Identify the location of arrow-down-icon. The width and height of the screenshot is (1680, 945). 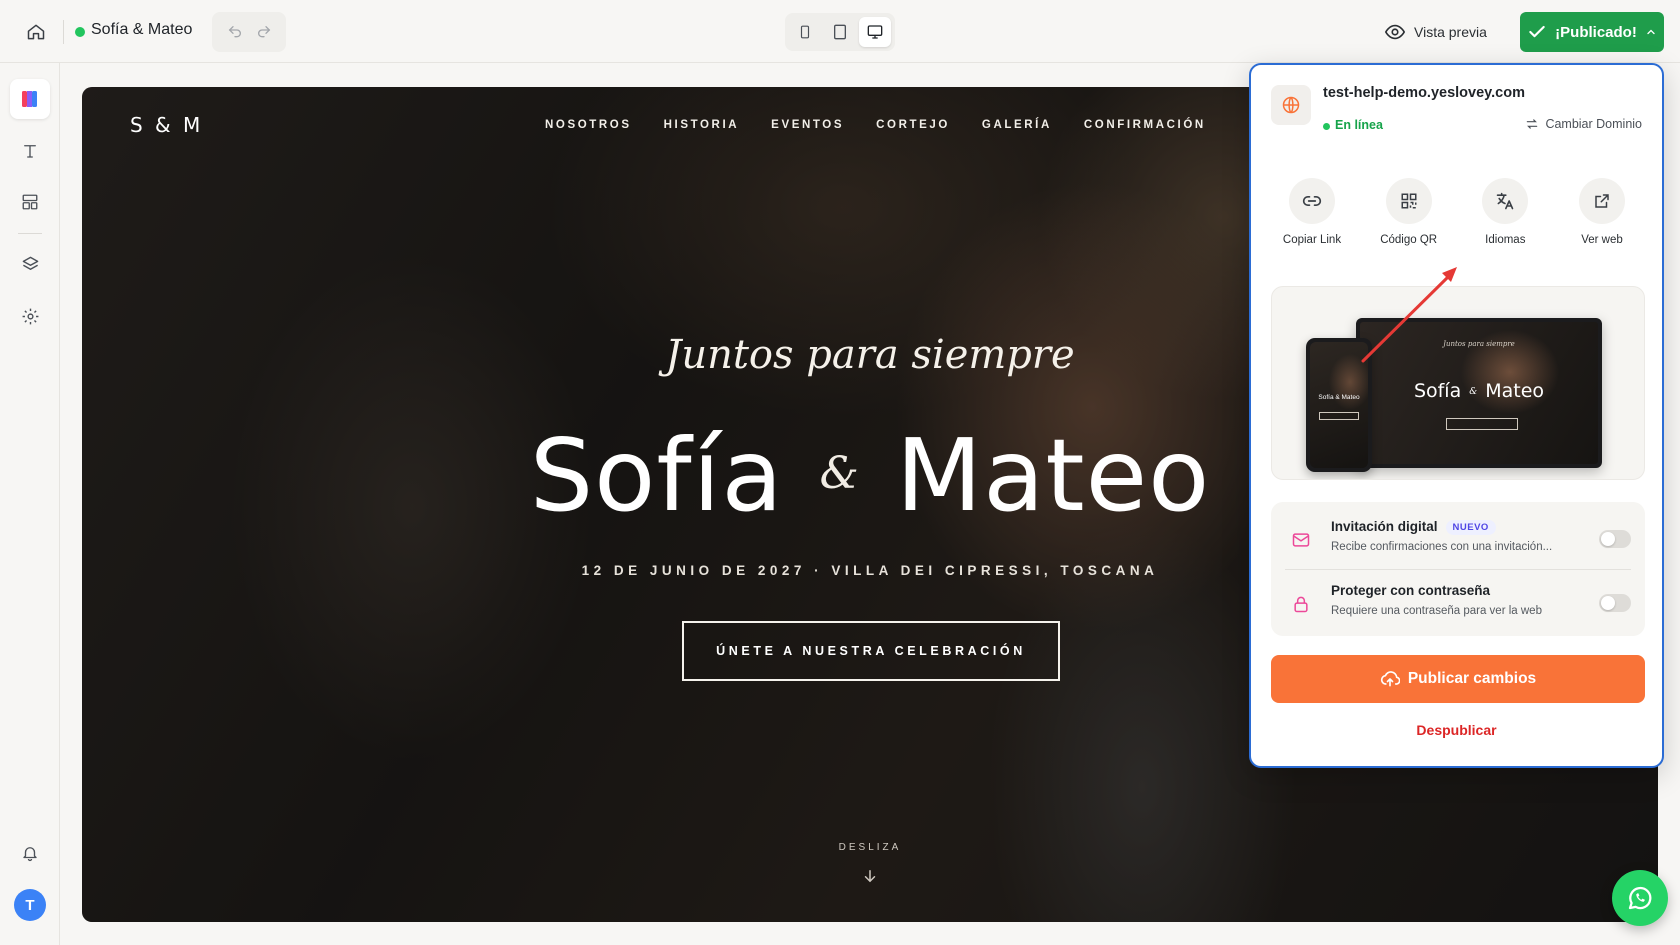
(870, 876).